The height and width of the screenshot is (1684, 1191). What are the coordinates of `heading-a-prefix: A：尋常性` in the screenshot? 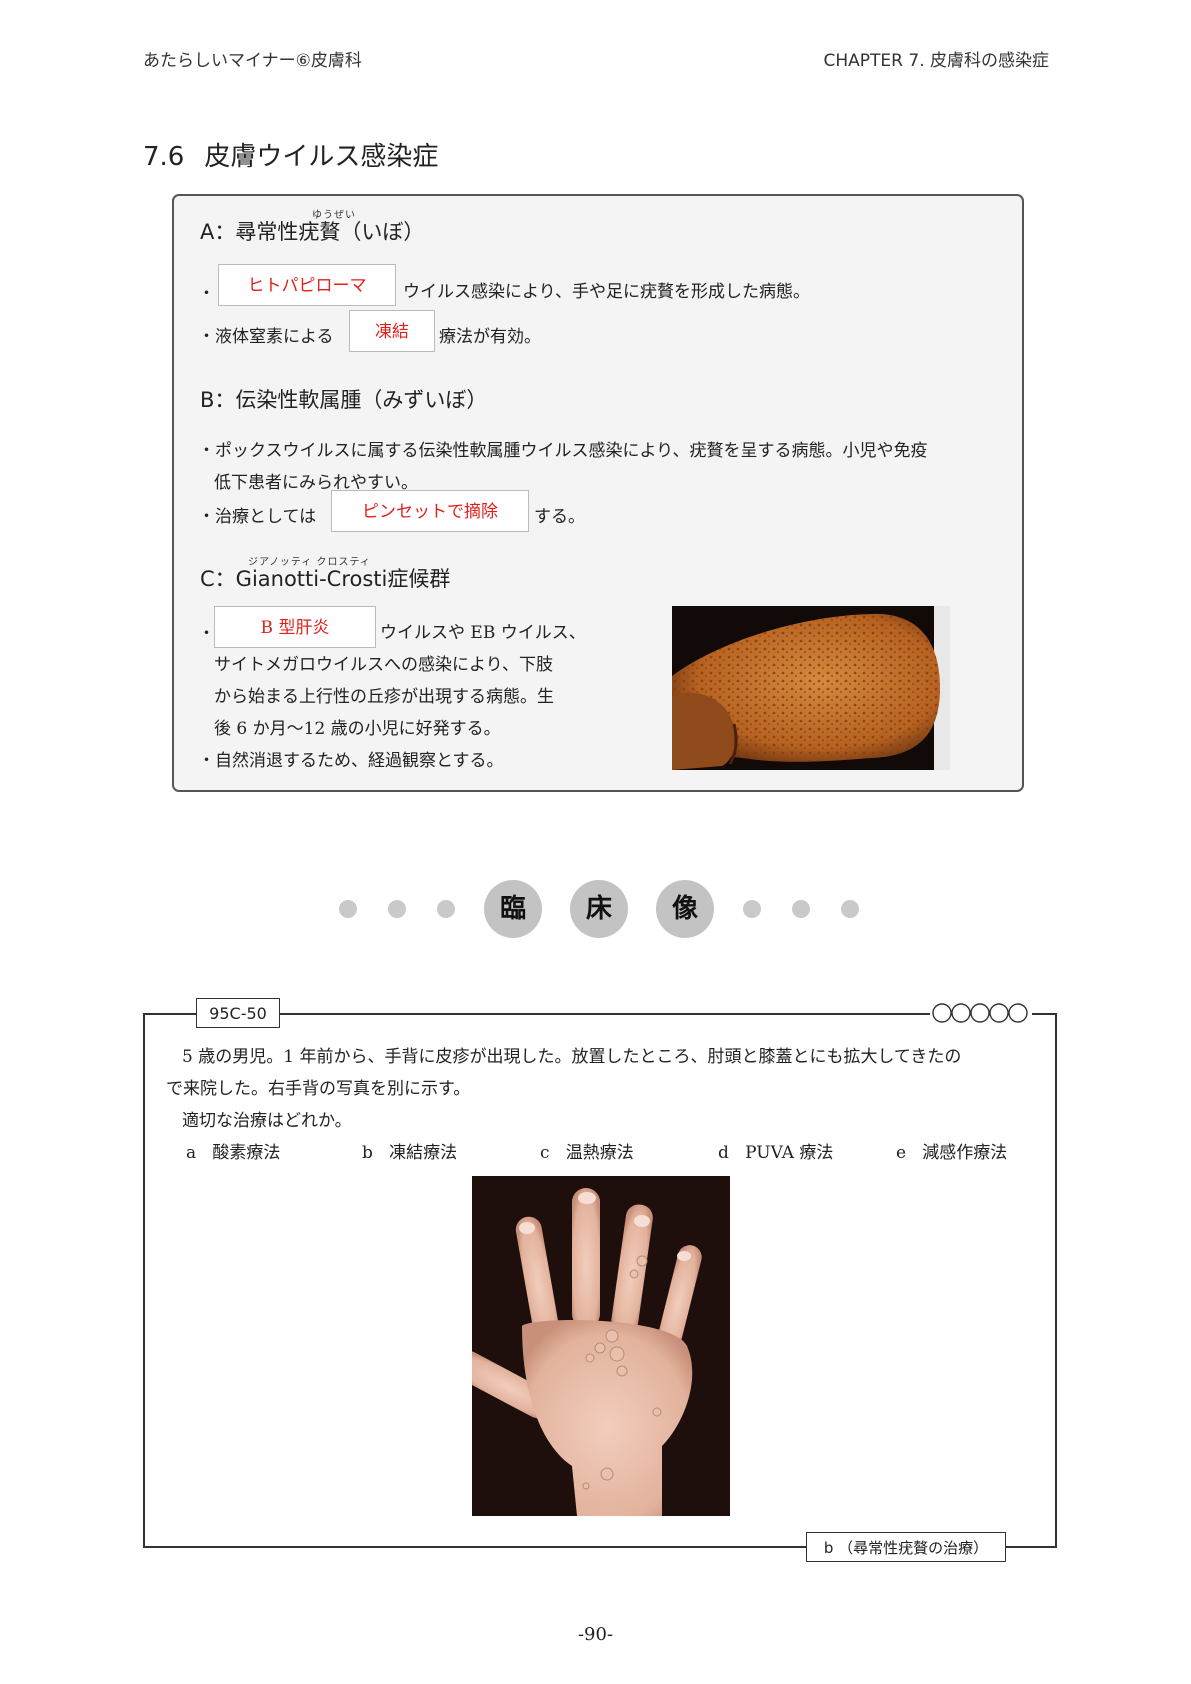 It's located at (249, 232).